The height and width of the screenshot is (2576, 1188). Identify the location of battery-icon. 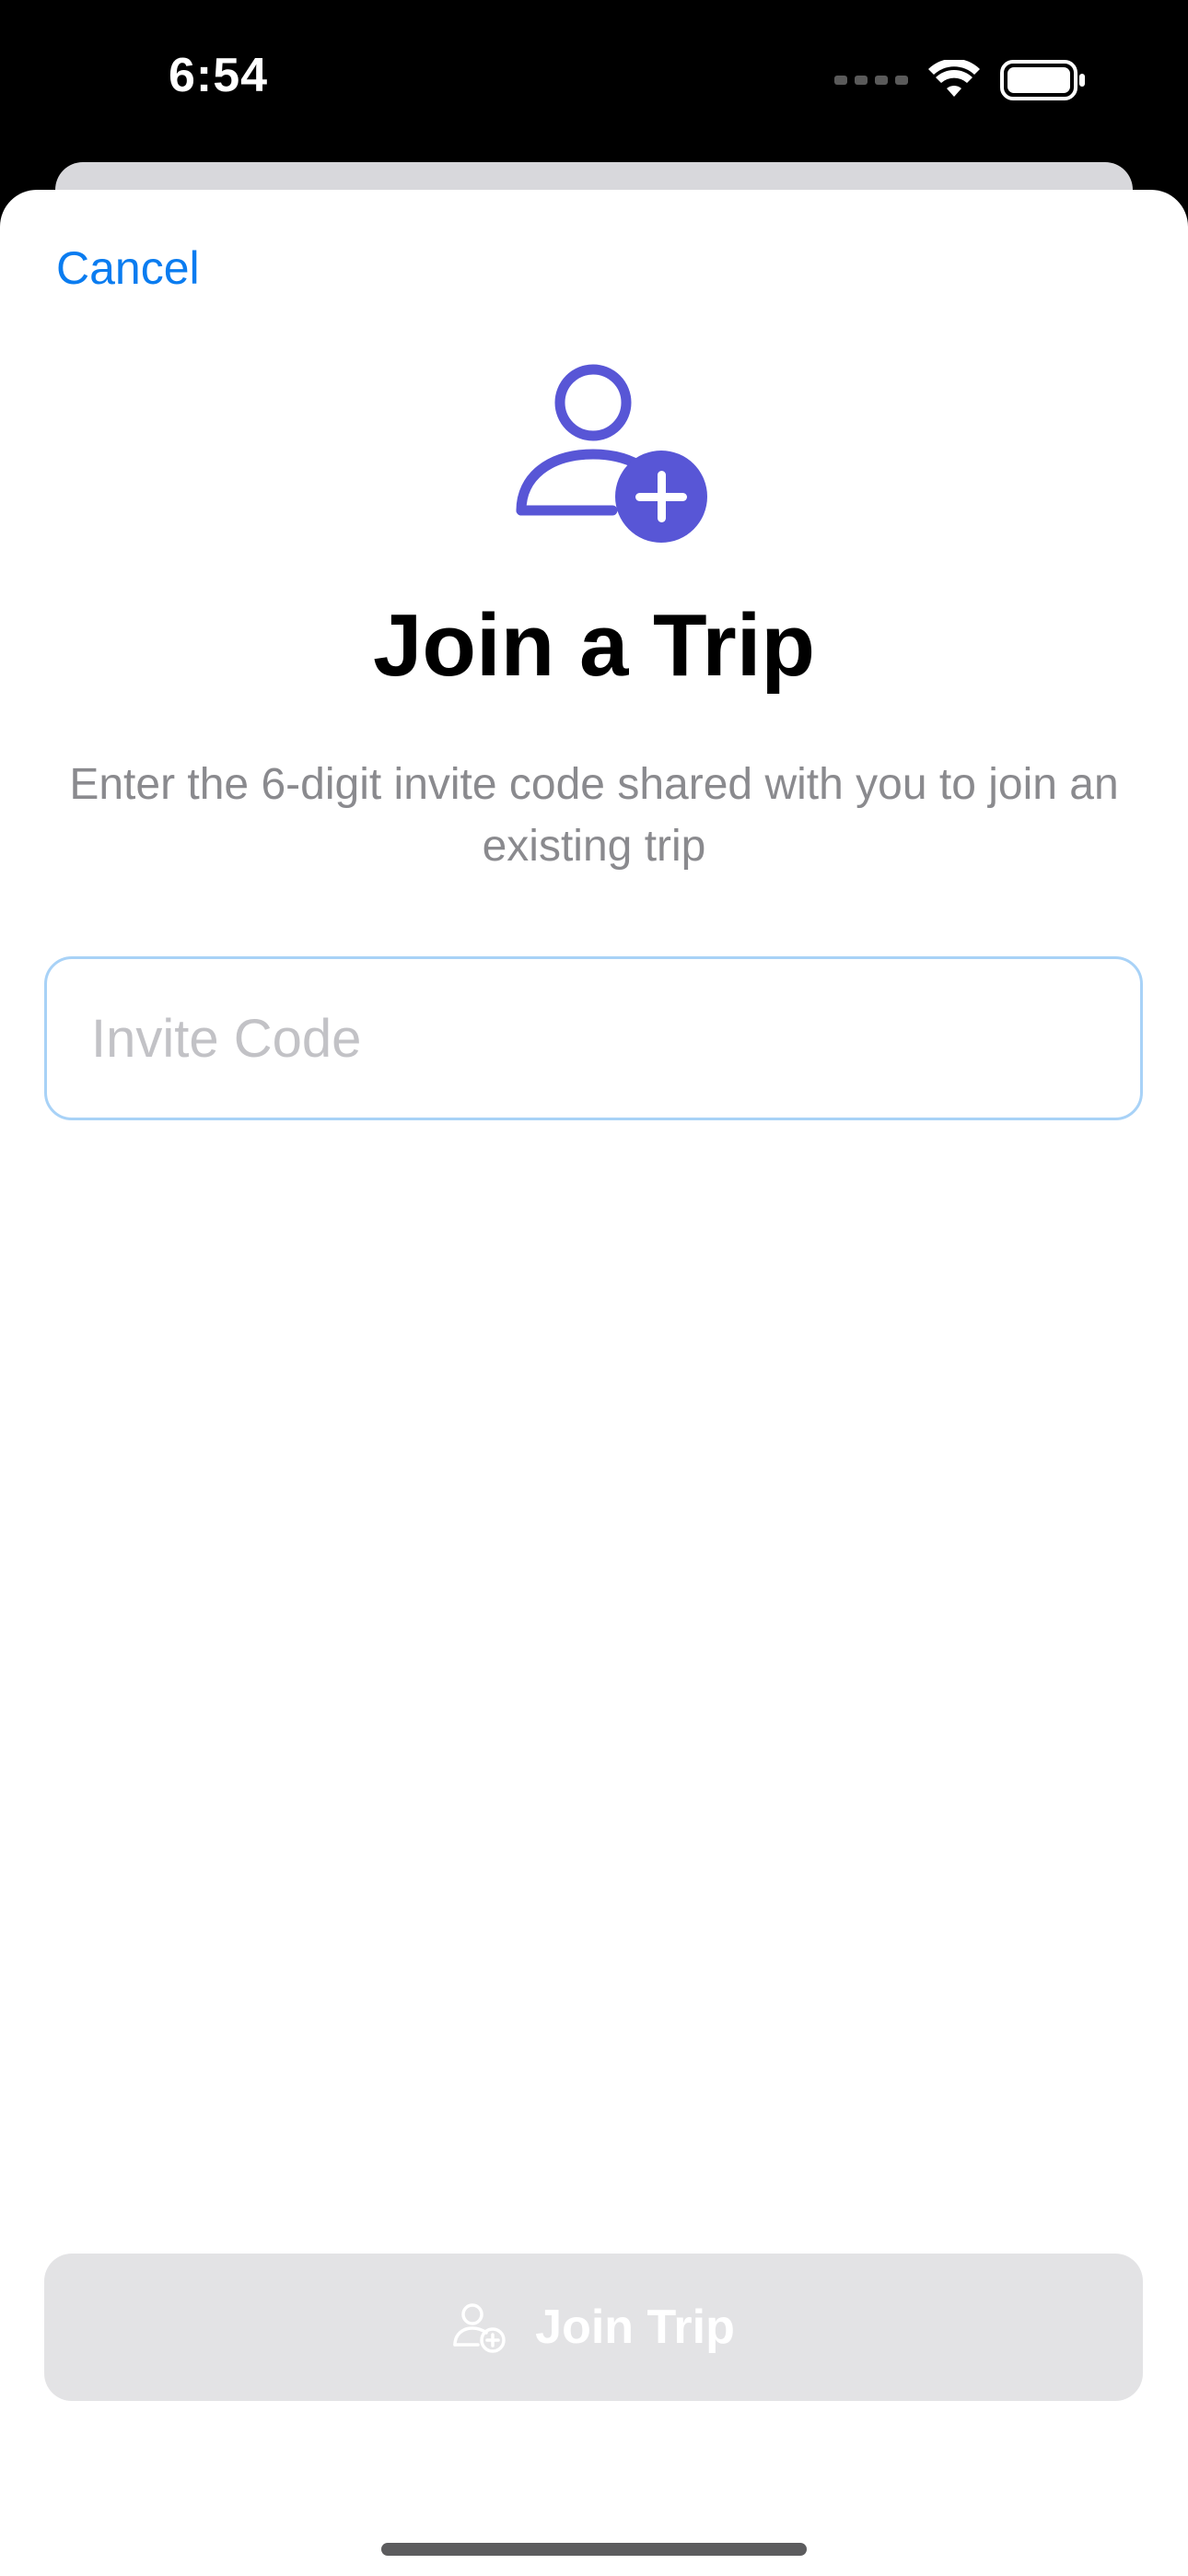
(1042, 80).